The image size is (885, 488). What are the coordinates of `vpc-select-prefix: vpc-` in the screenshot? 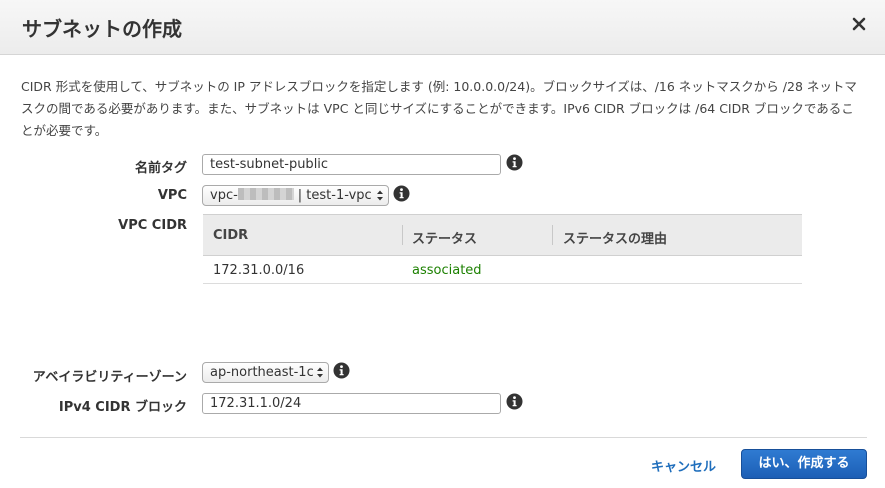 It's located at (224, 195).